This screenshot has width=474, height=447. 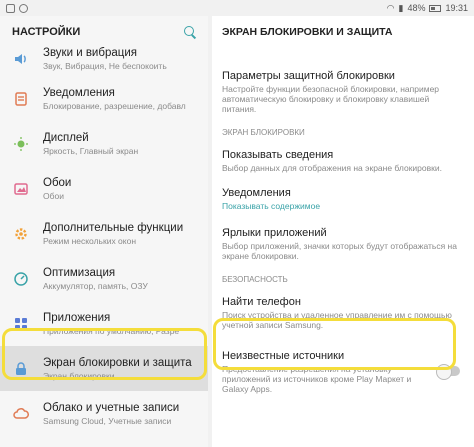 I want to click on sync-icon, so click(x=23, y=8).